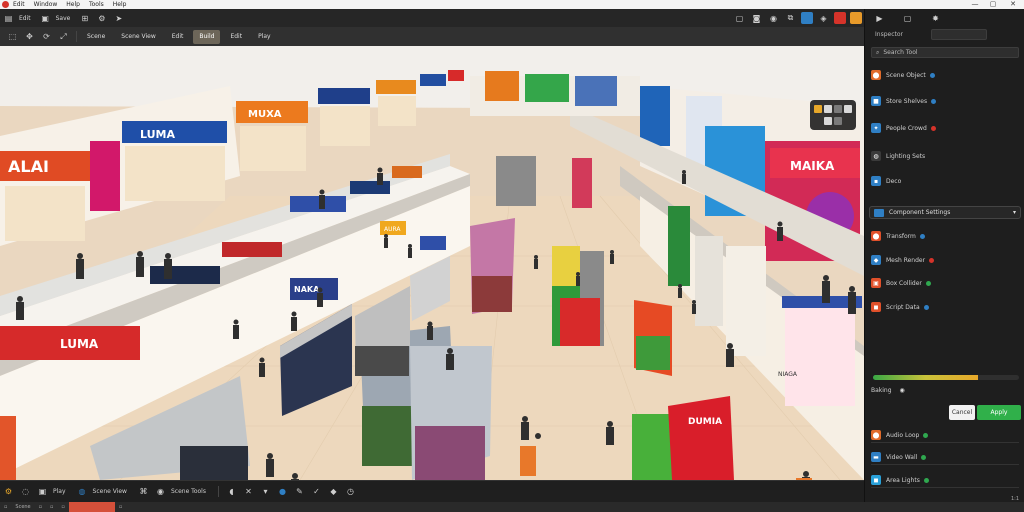  What do you see at coordinates (935, 18) in the screenshot?
I see `bug-icon: ✸` at bounding box center [935, 18].